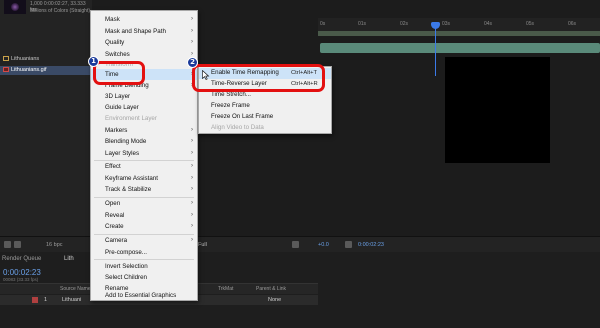 This screenshot has width=600, height=328. Describe the element at coordinates (46, 300) in the screenshot. I see `layer-number: 1` at that location.